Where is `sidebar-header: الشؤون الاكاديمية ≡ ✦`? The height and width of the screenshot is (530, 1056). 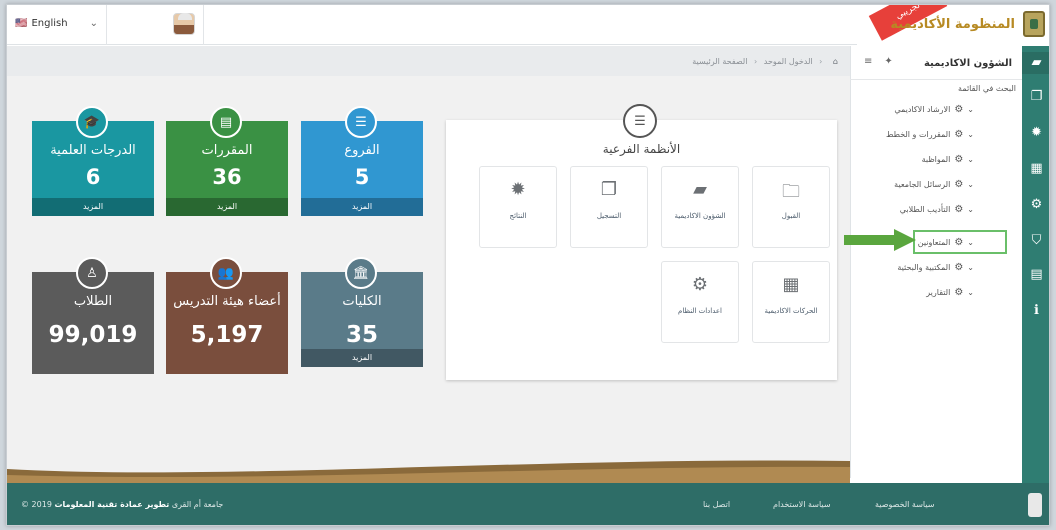 sidebar-header: الشؤون الاكاديمية ≡ ✦ is located at coordinates (936, 63).